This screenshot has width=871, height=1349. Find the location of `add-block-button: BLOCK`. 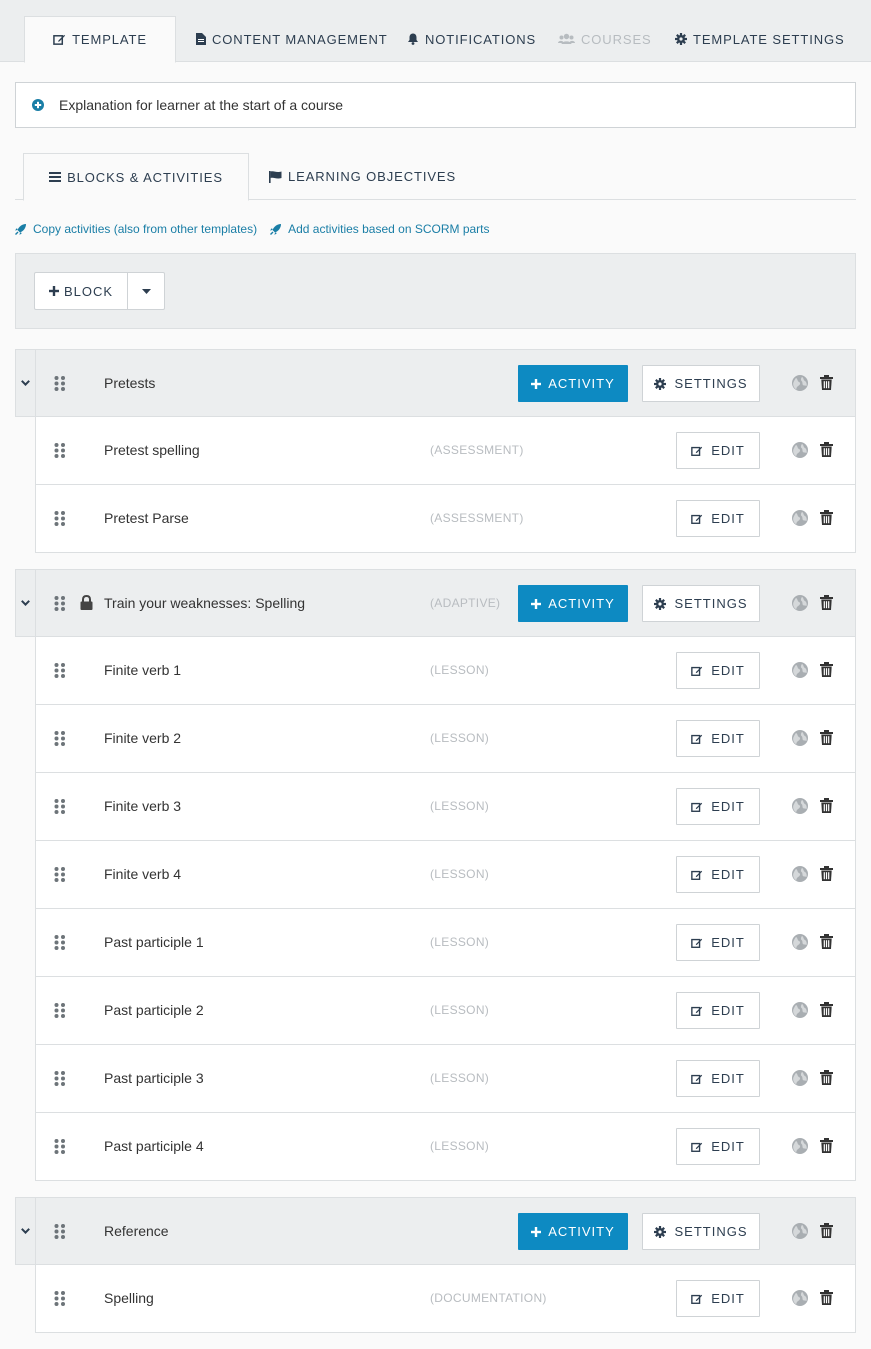

add-block-button: BLOCK is located at coordinates (81, 291).